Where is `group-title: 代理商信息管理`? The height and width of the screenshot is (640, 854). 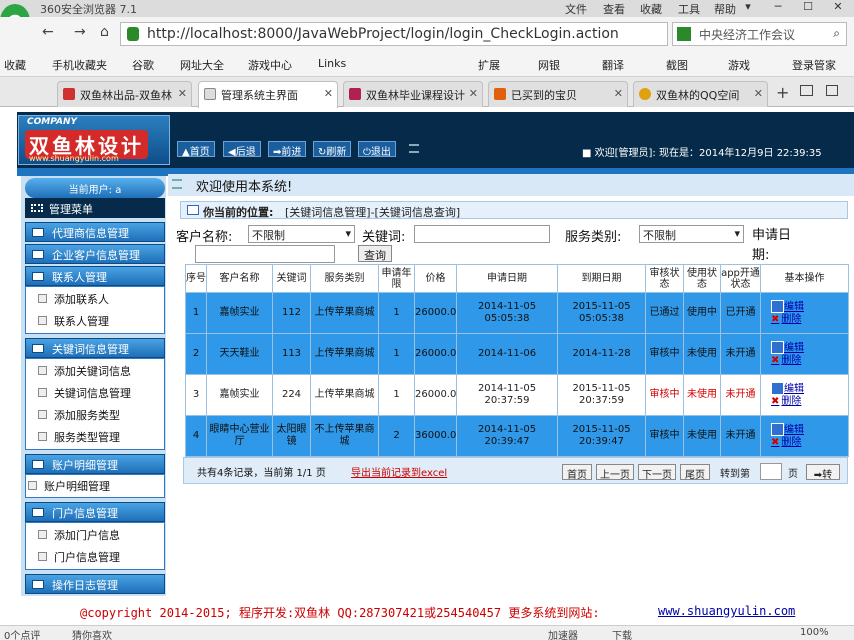 group-title: 代理商信息管理 is located at coordinates (90, 233).